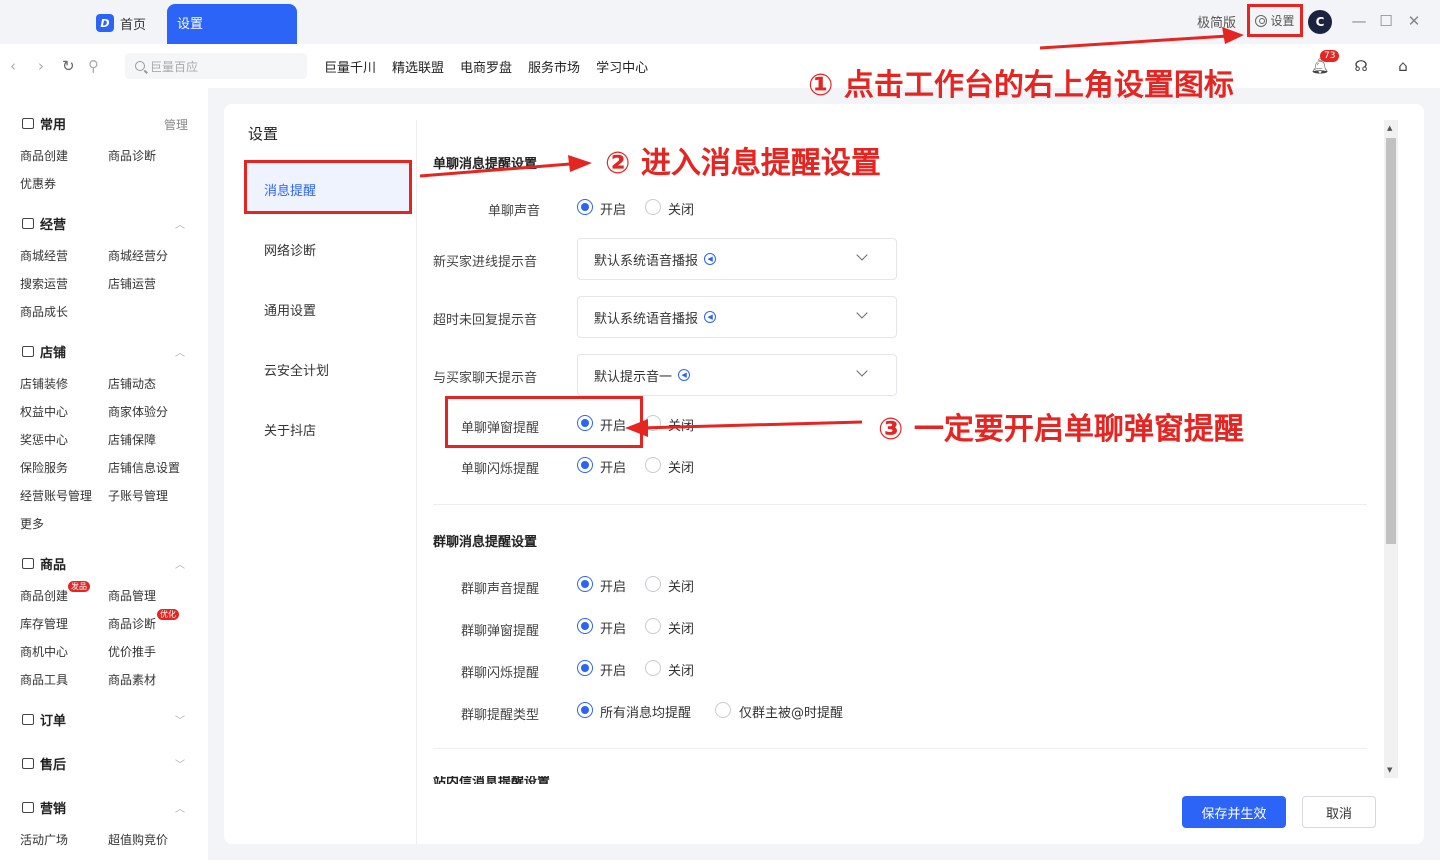 The width and height of the screenshot is (1440, 860). I want to click on save-button: 保存并生效, so click(1234, 812).